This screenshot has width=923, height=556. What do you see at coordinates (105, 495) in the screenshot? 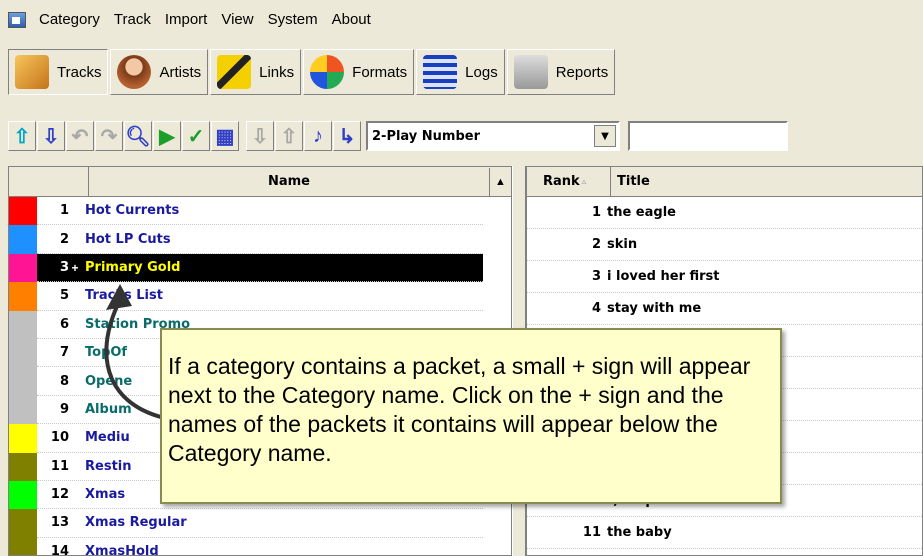
I see `category-name: Xmas` at bounding box center [105, 495].